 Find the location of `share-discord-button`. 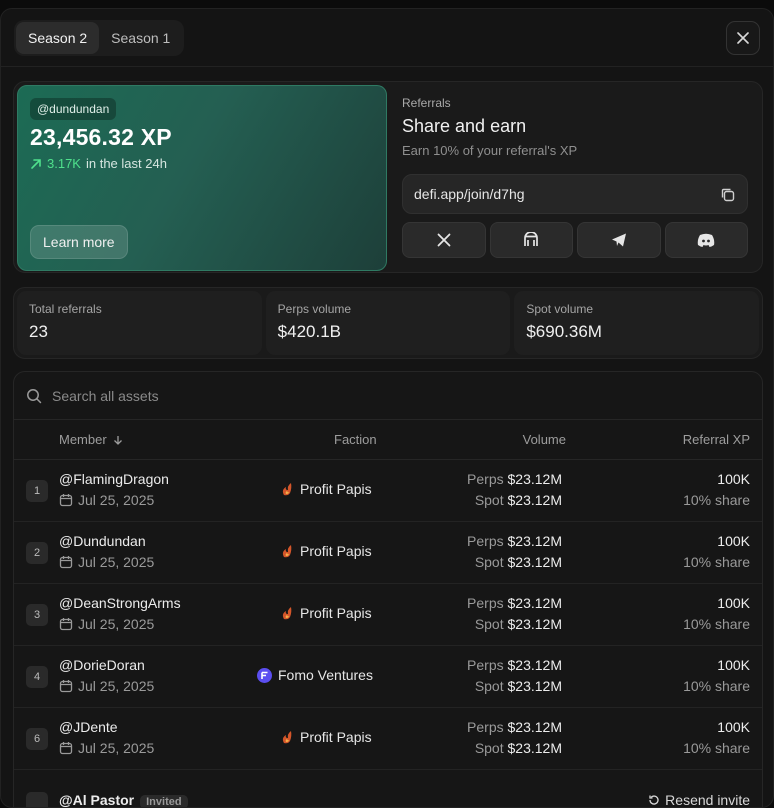

share-discord-button is located at coordinates (706, 240).